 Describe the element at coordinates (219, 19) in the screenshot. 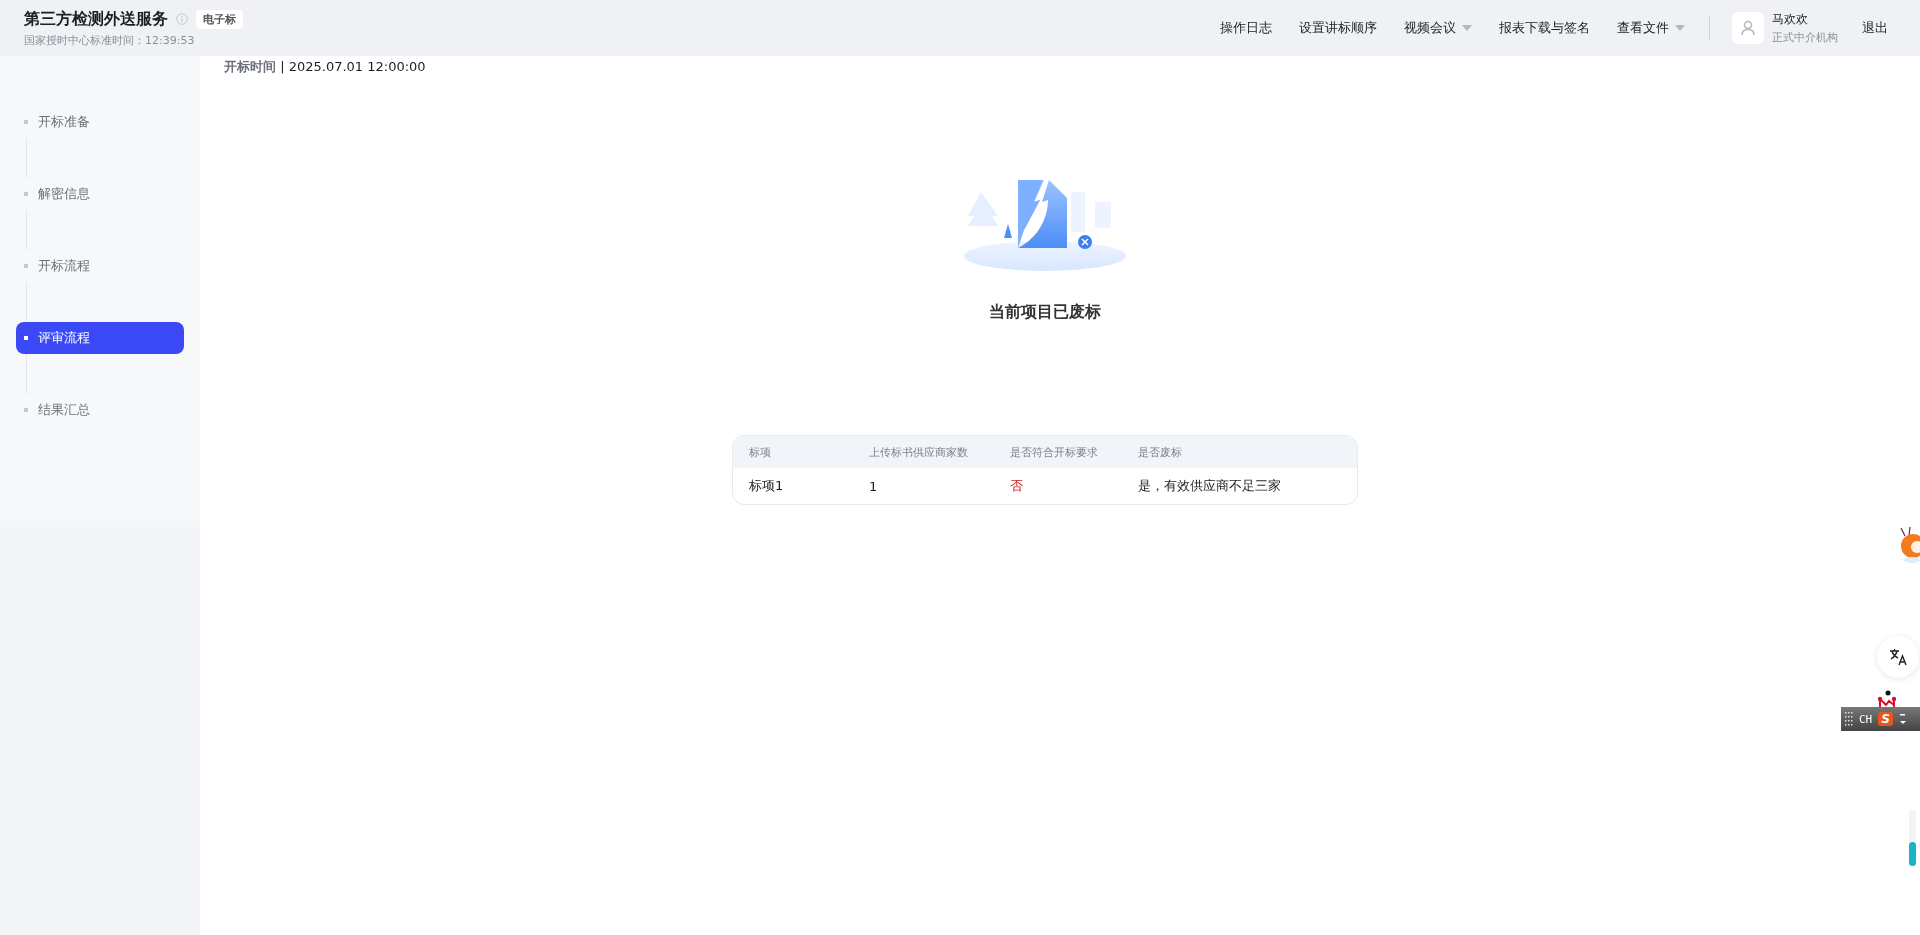

I see `tender-type-tag: 电子标` at that location.